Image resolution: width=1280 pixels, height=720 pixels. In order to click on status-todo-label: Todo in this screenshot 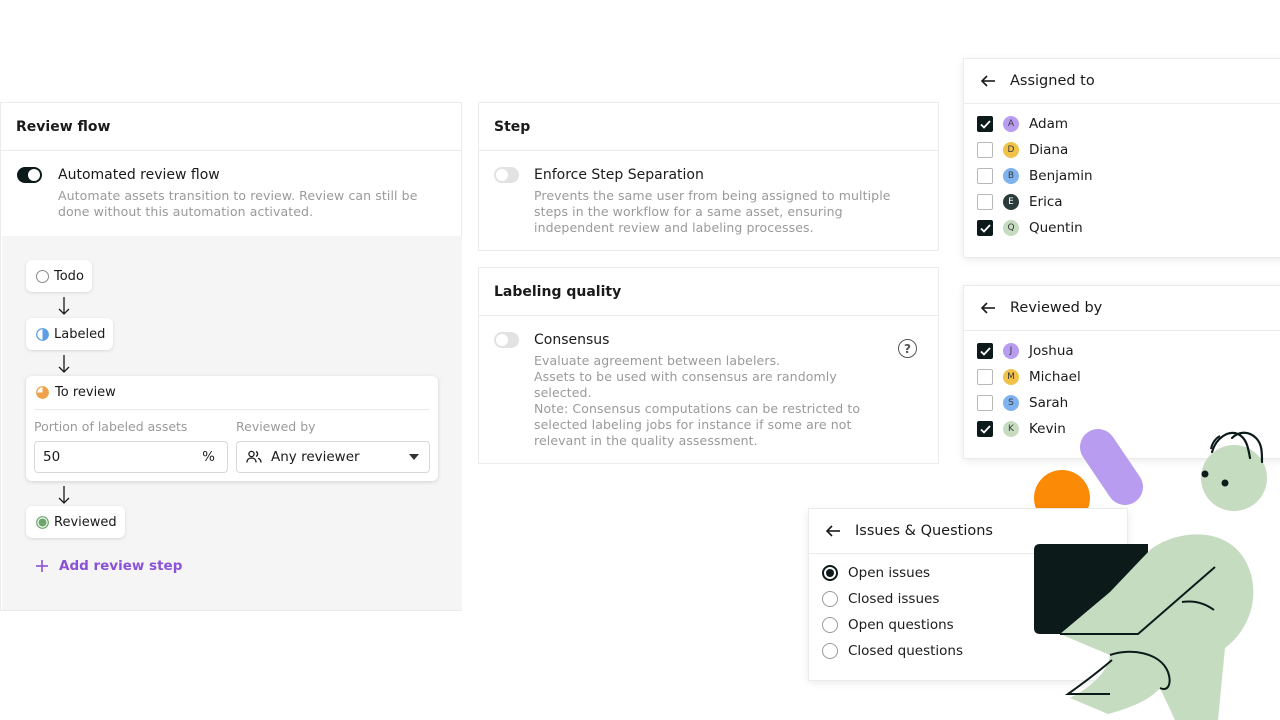, I will do `click(69, 276)`.